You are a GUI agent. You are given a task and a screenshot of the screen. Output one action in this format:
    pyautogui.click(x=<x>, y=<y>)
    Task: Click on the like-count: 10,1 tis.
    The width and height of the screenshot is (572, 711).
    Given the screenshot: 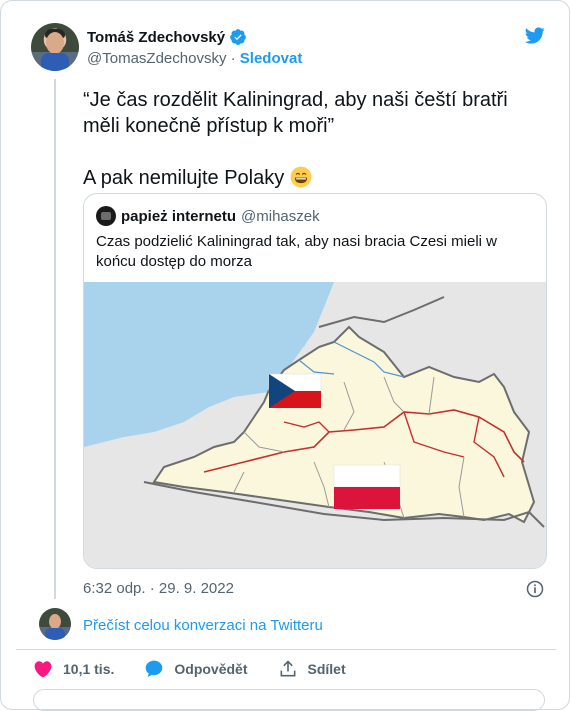 What is the action you would take?
    pyautogui.click(x=89, y=669)
    